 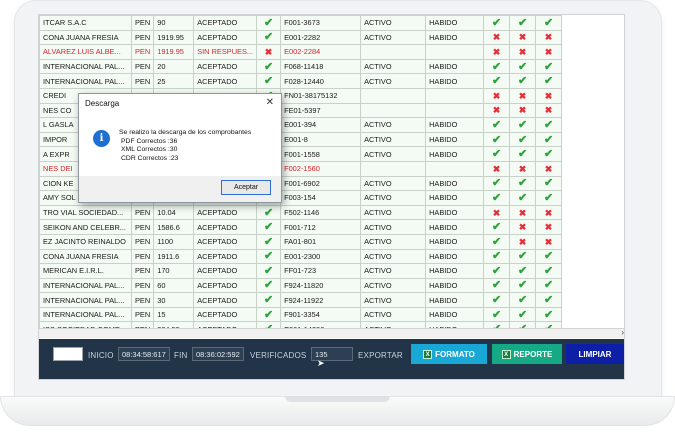 I want to click on message-line: PDF Correctos :36, so click(x=149, y=141).